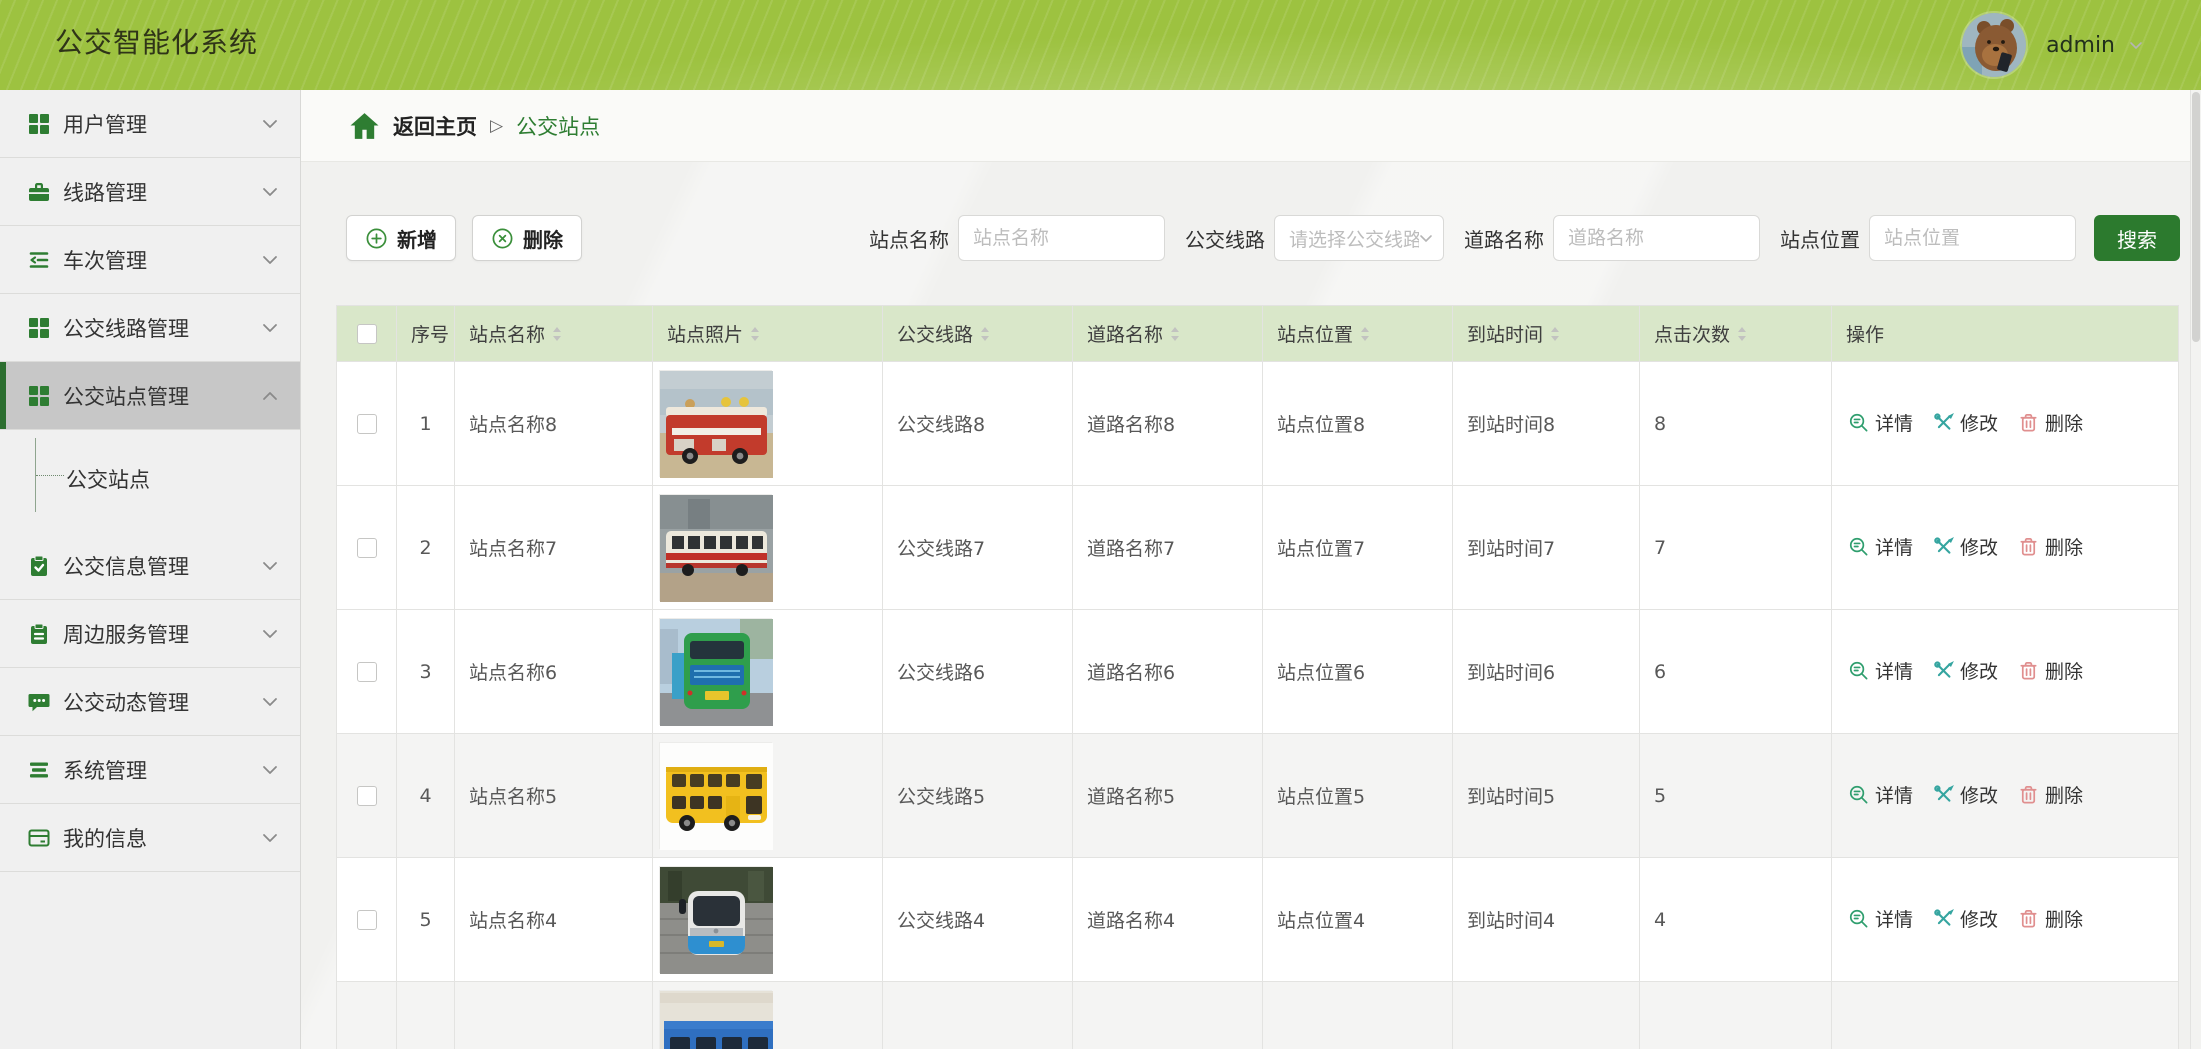  What do you see at coordinates (2005, 919) in the screenshot?
I see `cell-actions: 详情 修改 删除` at bounding box center [2005, 919].